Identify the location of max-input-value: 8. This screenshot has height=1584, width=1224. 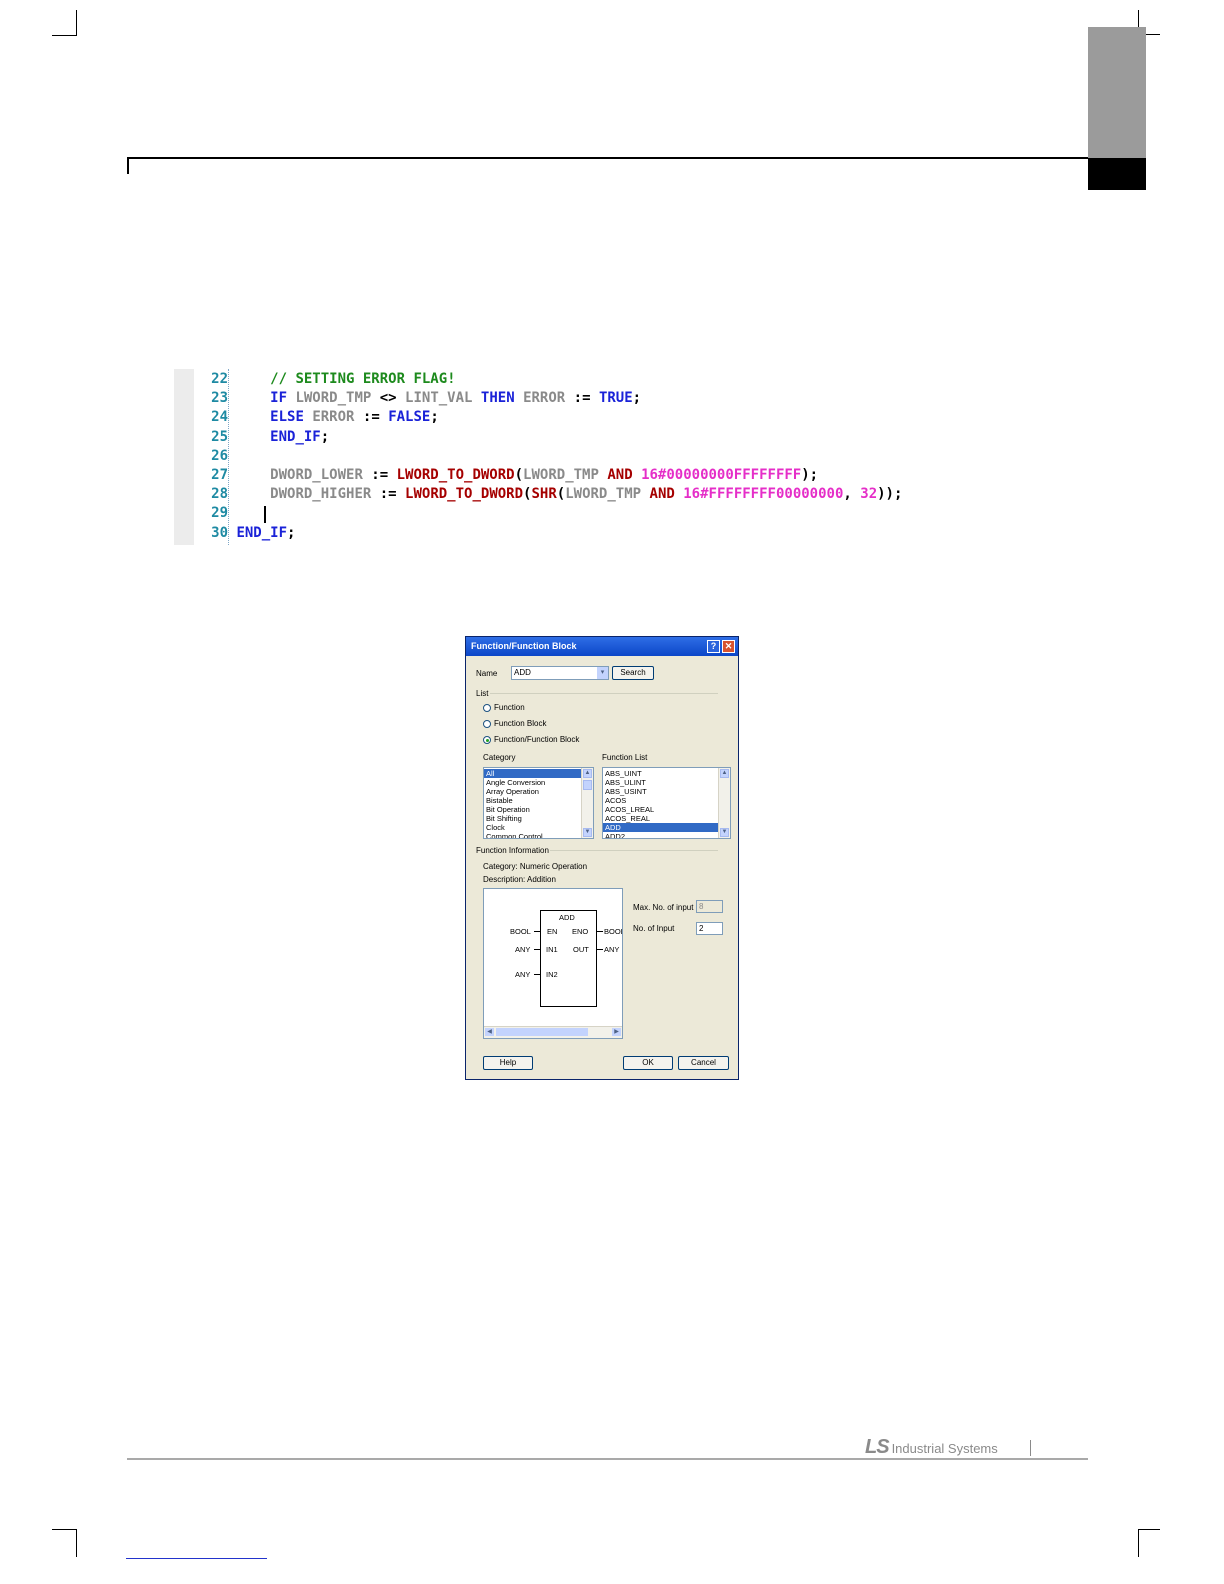
(701, 906).